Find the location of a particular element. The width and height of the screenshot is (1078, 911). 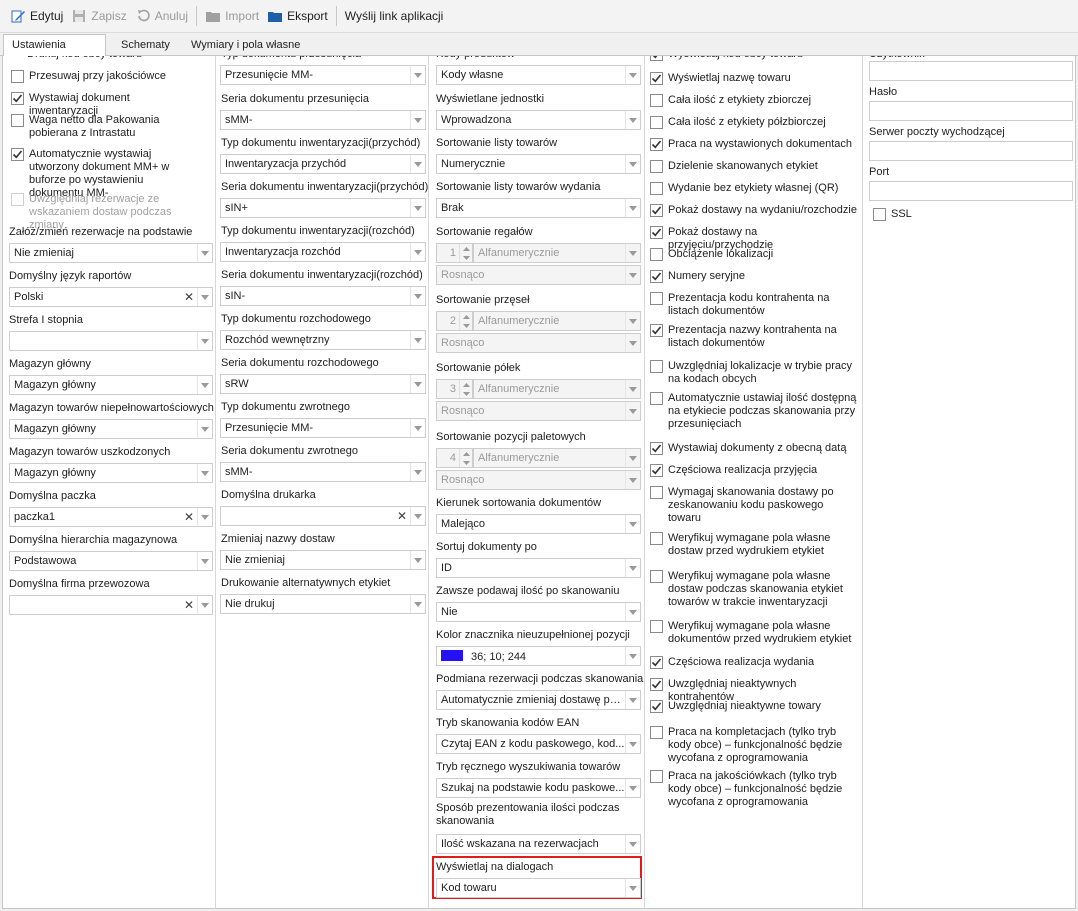

combo-col2-11: Nie drukuj is located at coordinates (323, 604).